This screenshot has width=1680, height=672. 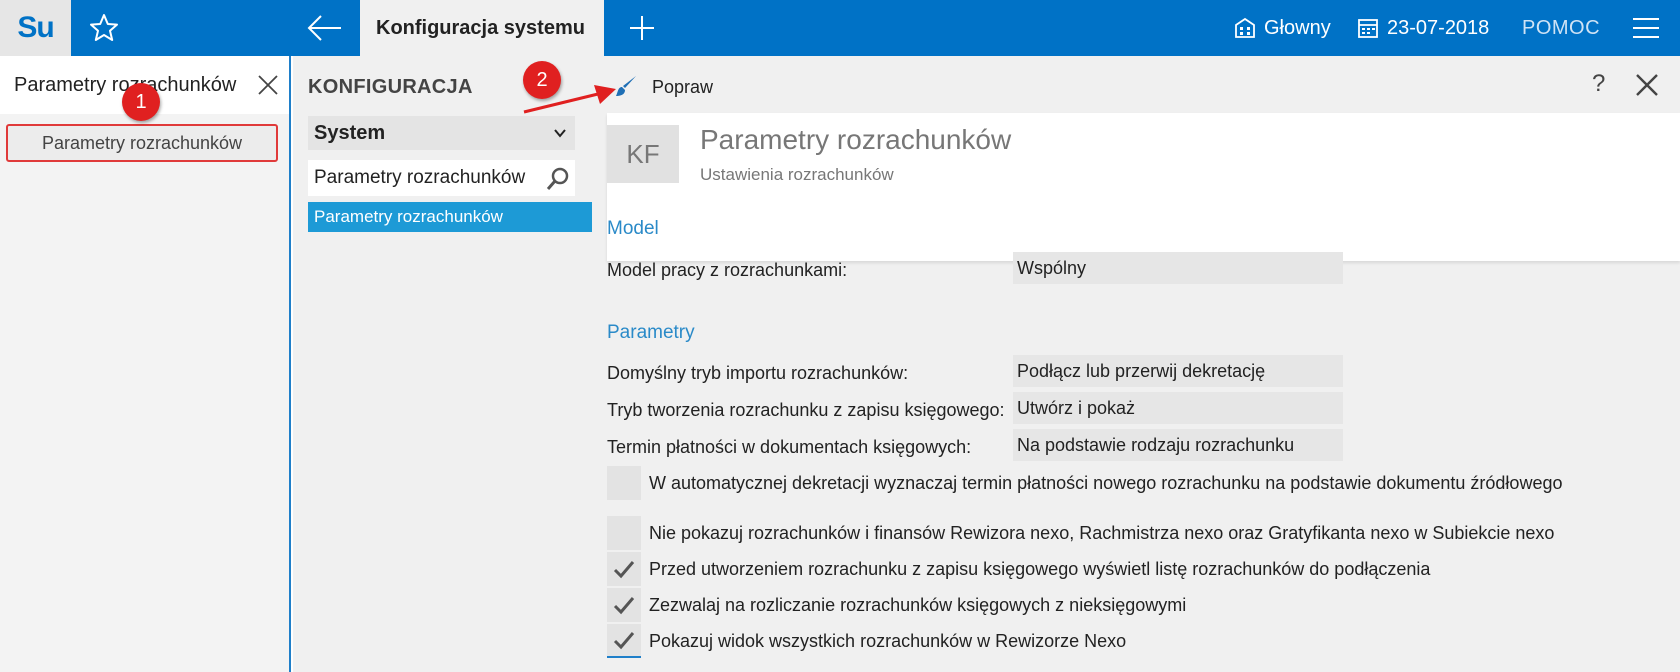 What do you see at coordinates (797, 174) in the screenshot?
I see `page-subtitle: Ustawienia rozrachunków` at bounding box center [797, 174].